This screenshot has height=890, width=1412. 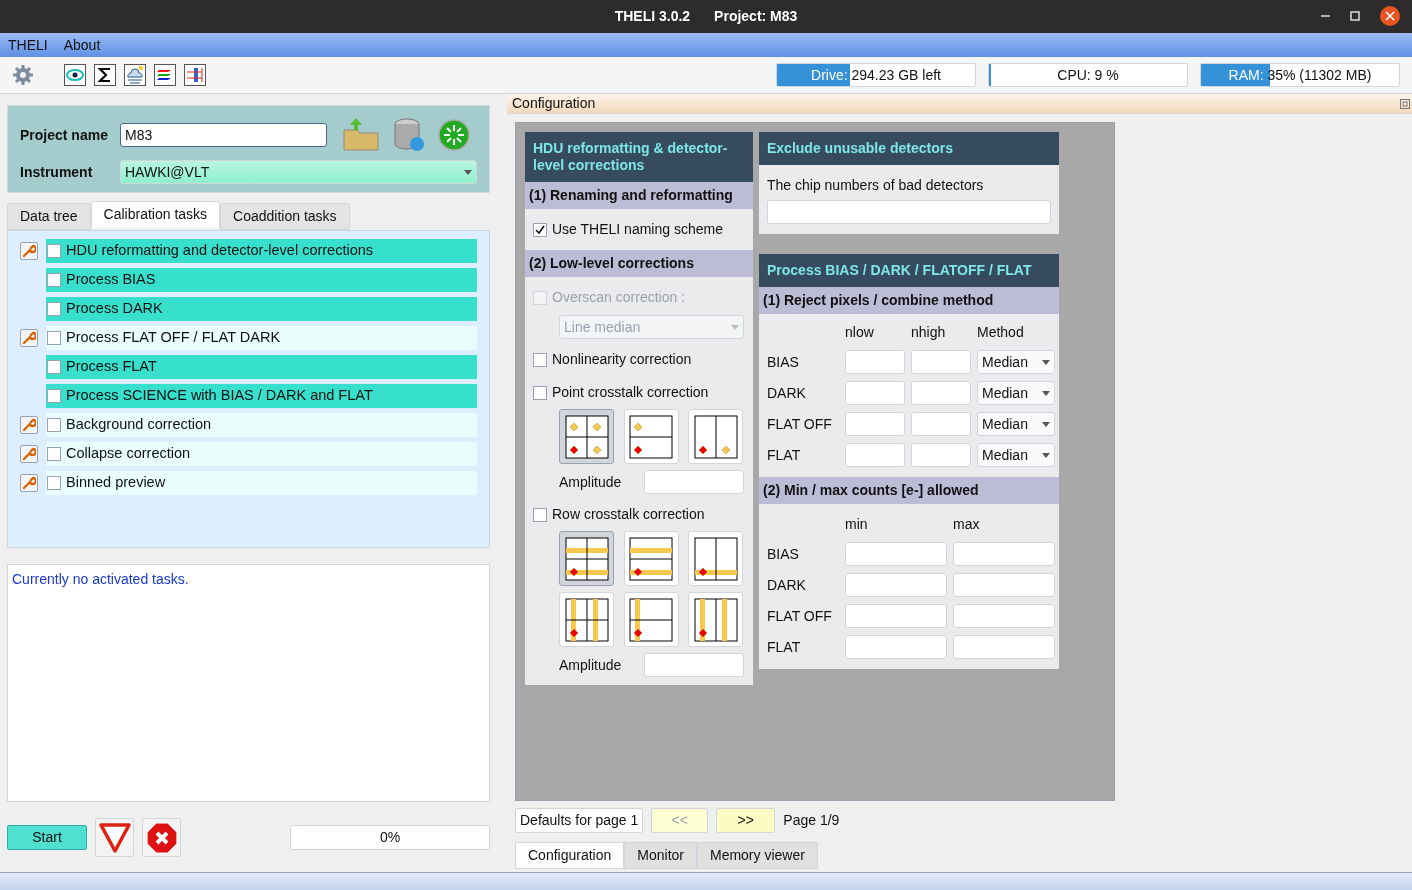 What do you see at coordinates (875, 185) in the screenshot?
I see `field-label: The chip numbers of bad detectors` at bounding box center [875, 185].